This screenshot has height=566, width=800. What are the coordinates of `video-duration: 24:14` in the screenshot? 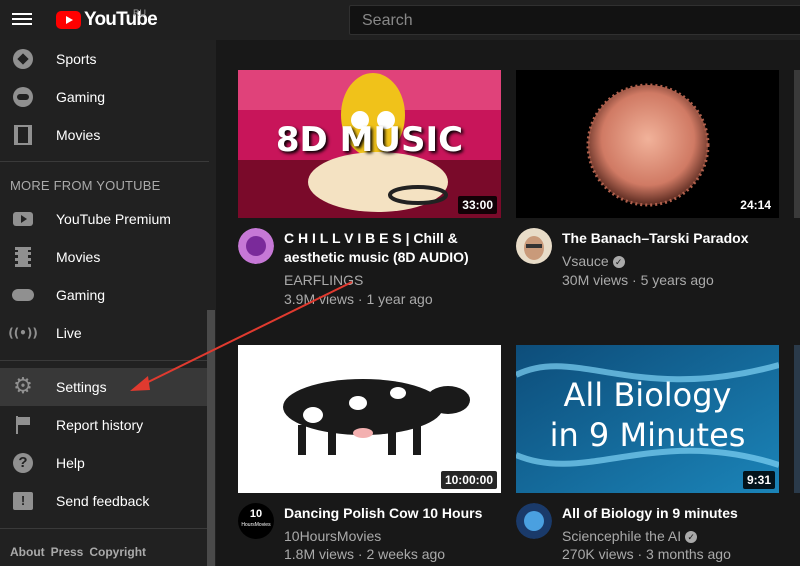 It's located at (755, 205).